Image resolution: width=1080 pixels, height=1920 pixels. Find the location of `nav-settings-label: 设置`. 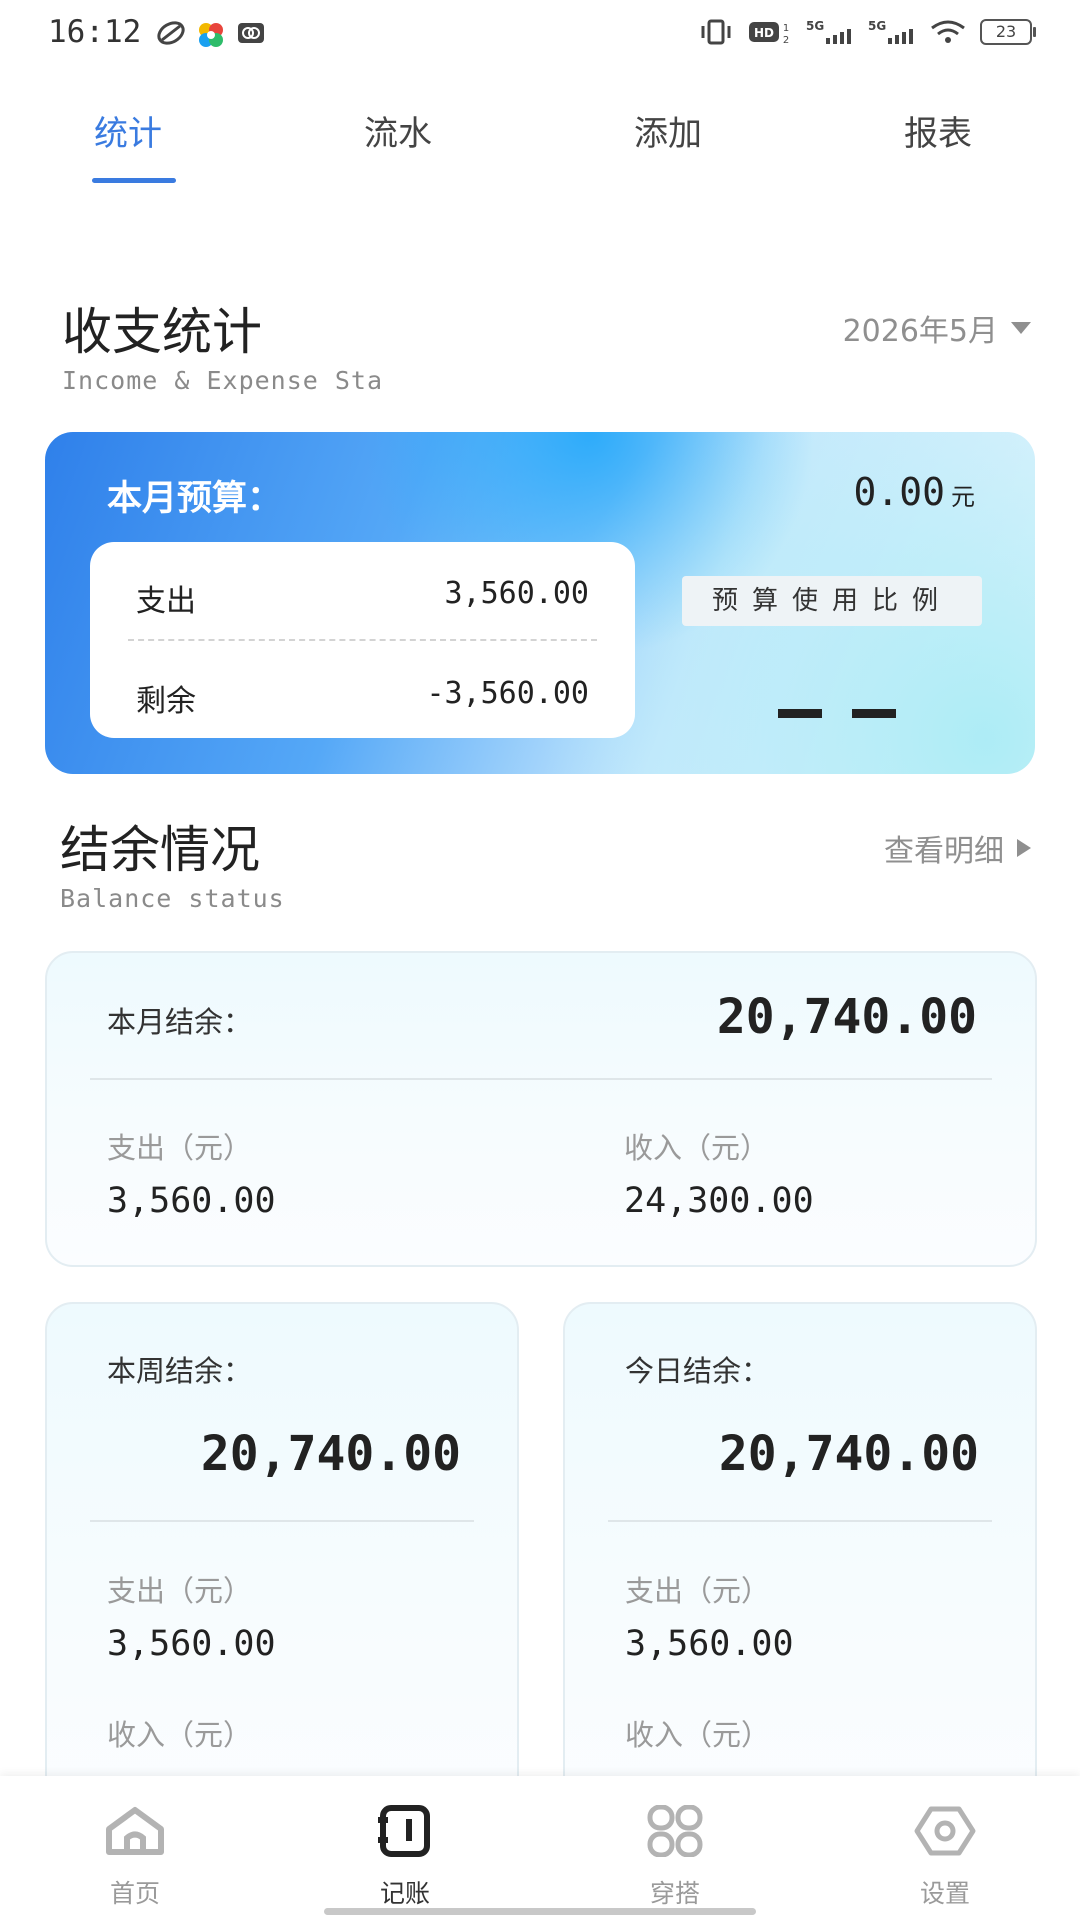

nav-settings-label: 设置 is located at coordinates (944, 1893).